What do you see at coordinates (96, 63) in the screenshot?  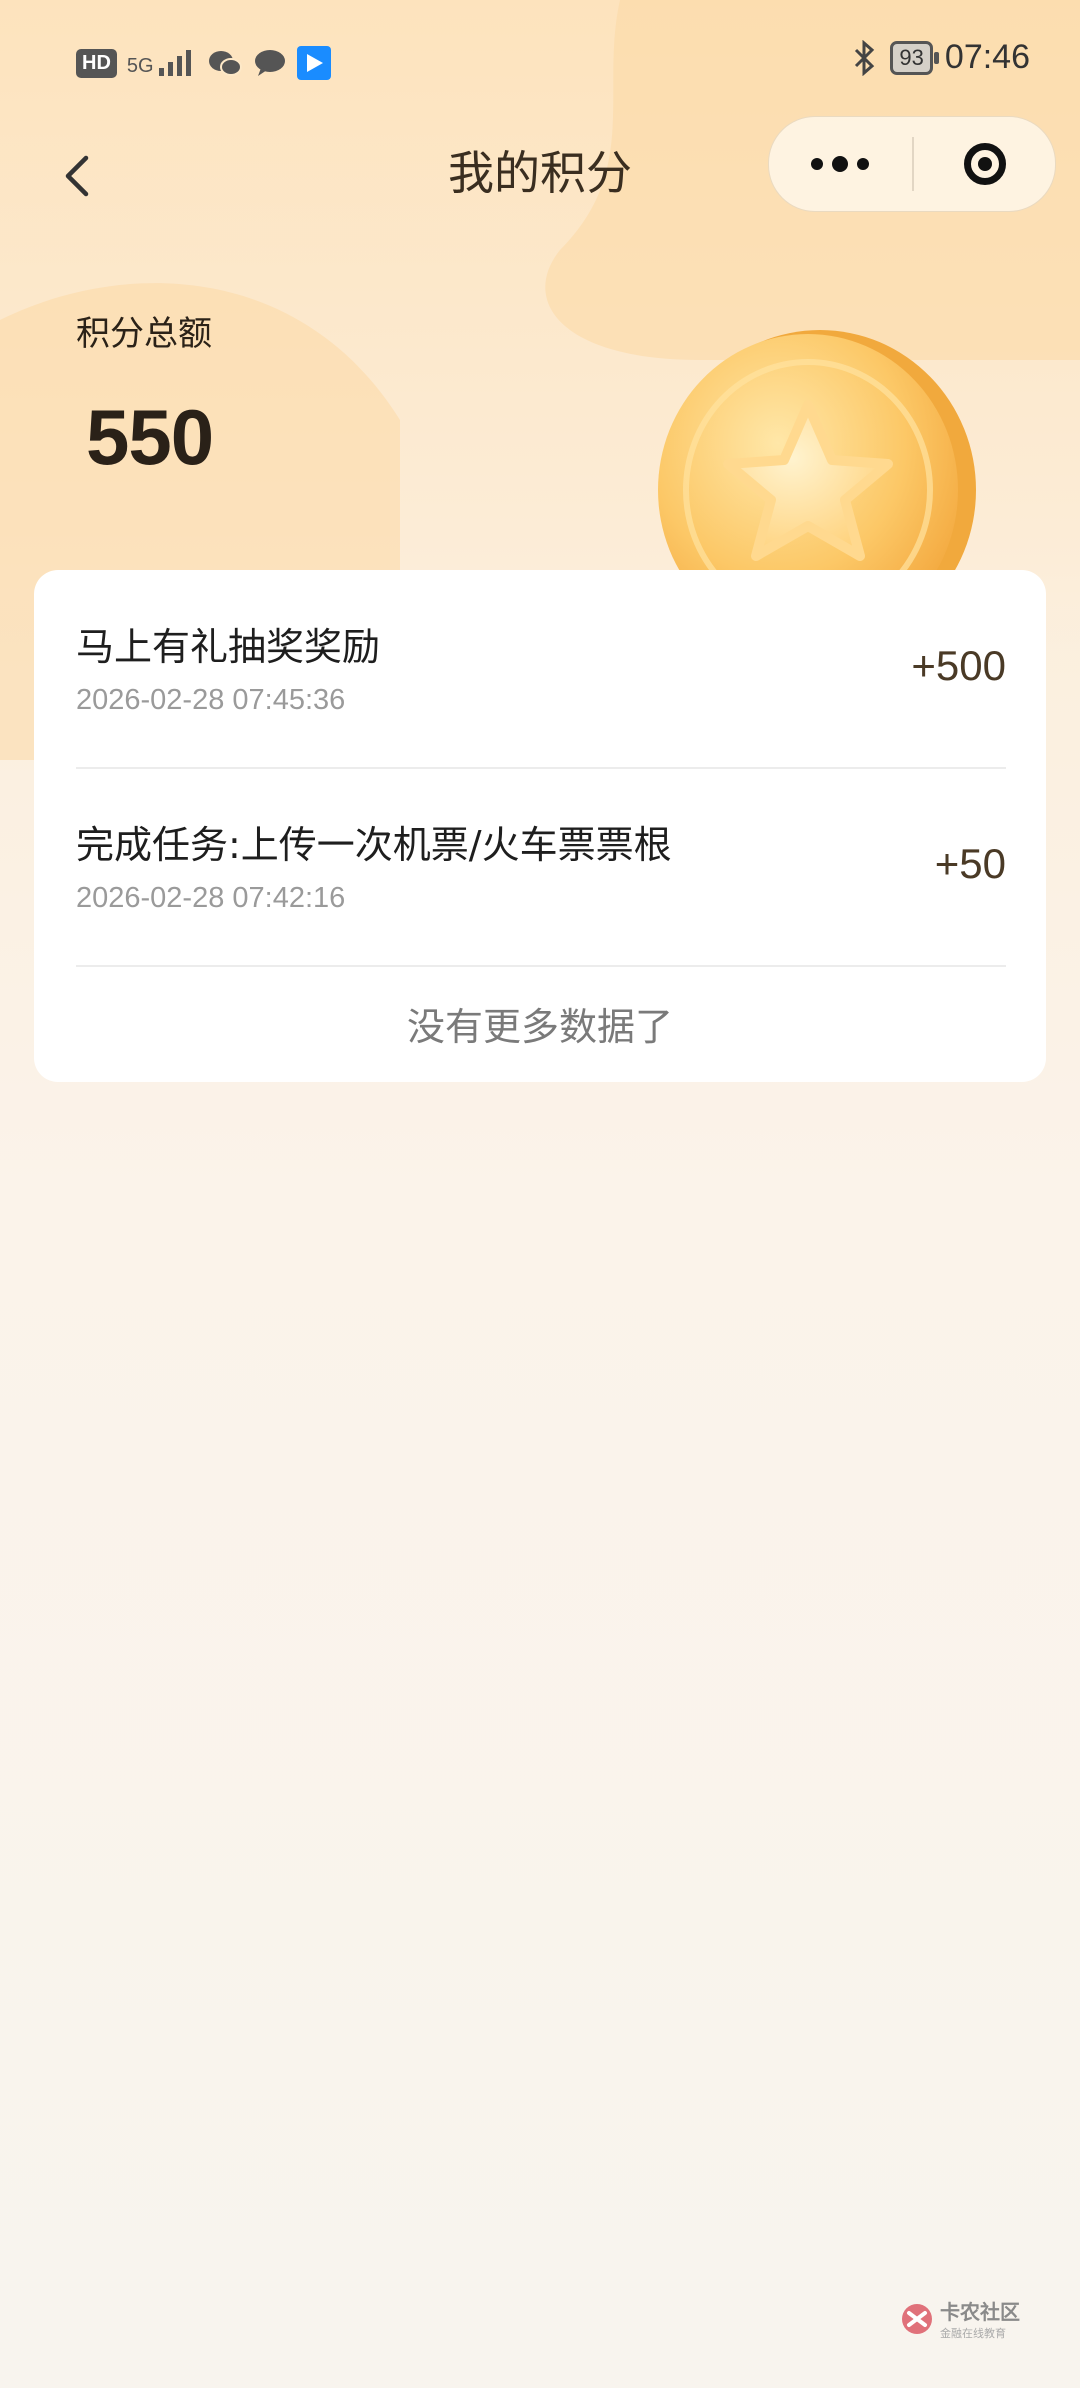 I see `hd-icon: HD` at bounding box center [96, 63].